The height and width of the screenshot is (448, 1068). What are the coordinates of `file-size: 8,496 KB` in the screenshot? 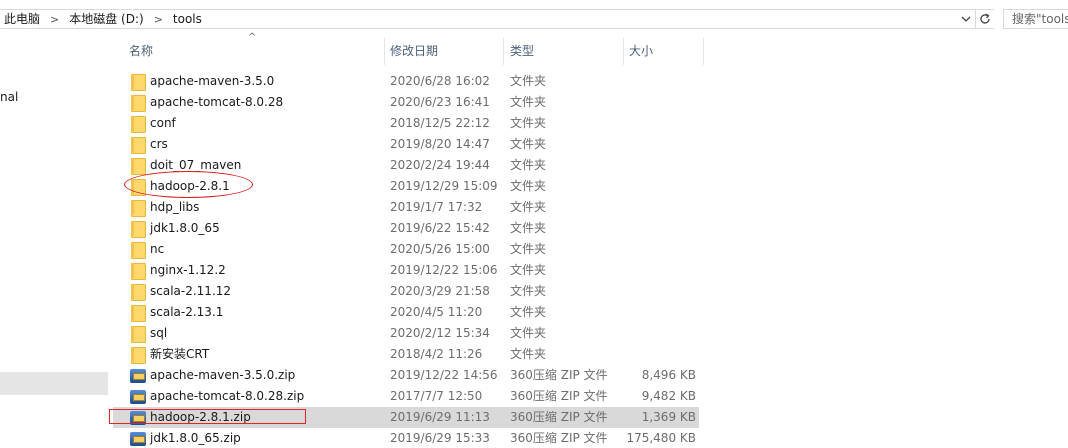 It's located at (668, 375).